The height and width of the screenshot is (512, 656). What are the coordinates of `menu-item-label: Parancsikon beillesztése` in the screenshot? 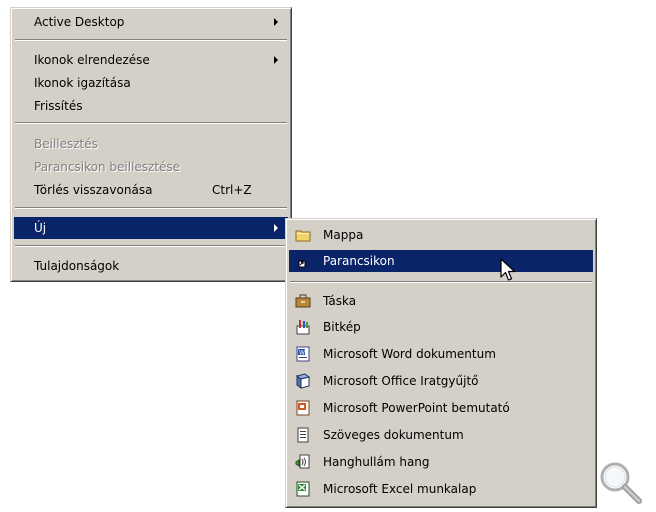 It's located at (107, 167).